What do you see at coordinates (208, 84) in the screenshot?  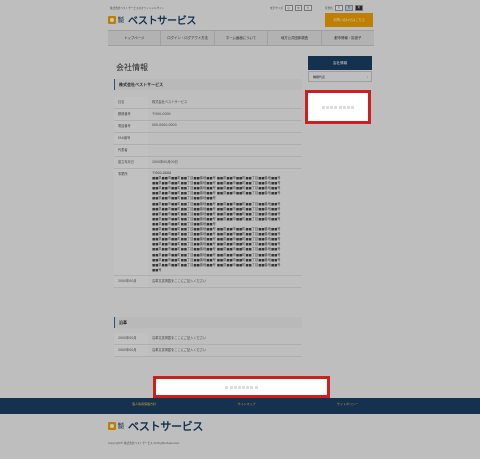 I see `company-heading: 株式会社ベストサービス` at bounding box center [208, 84].